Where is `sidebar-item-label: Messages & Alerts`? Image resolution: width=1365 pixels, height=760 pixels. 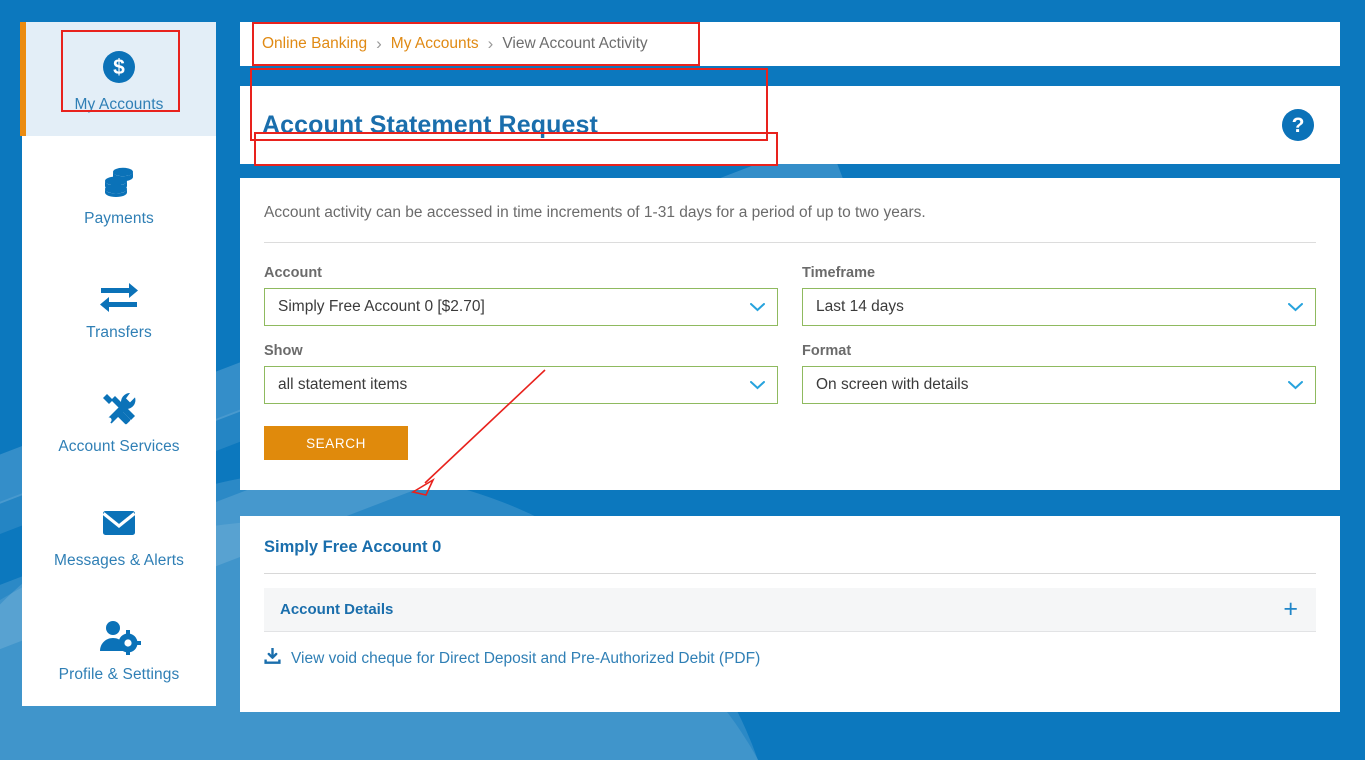 sidebar-item-label: Messages & Alerts is located at coordinates (119, 560).